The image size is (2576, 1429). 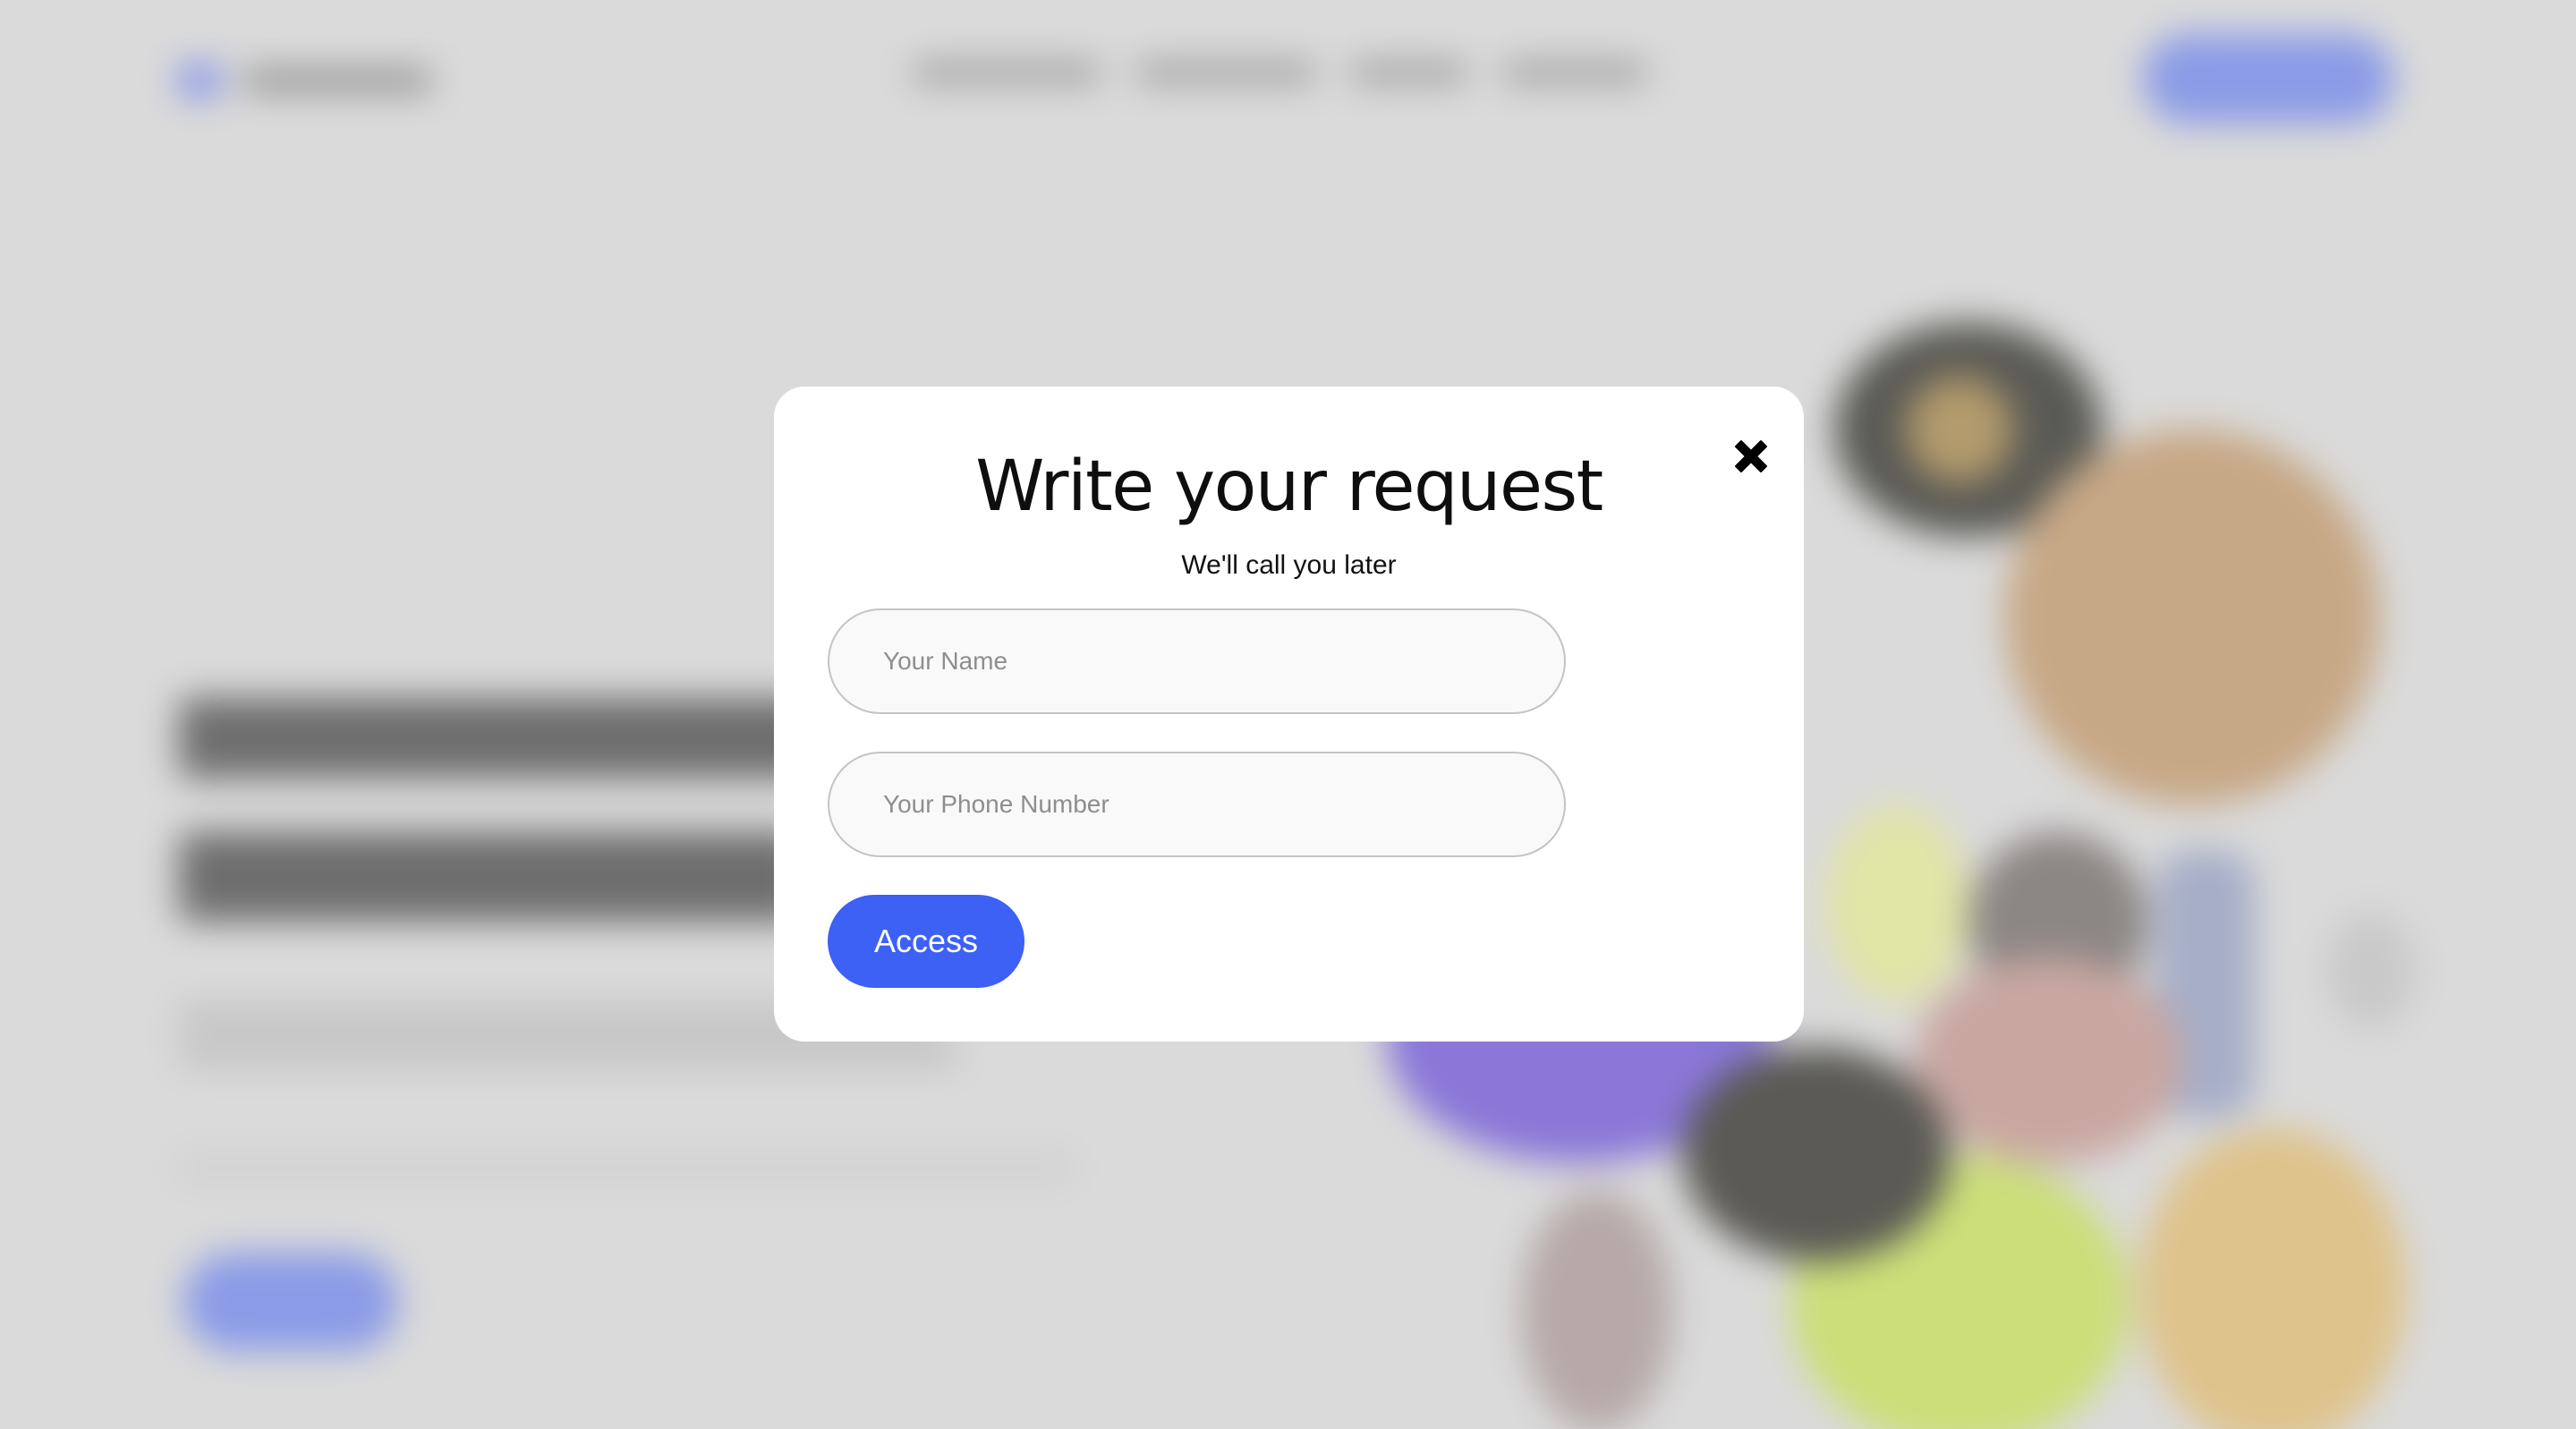 I want to click on background-nav, so click(x=1279, y=72).